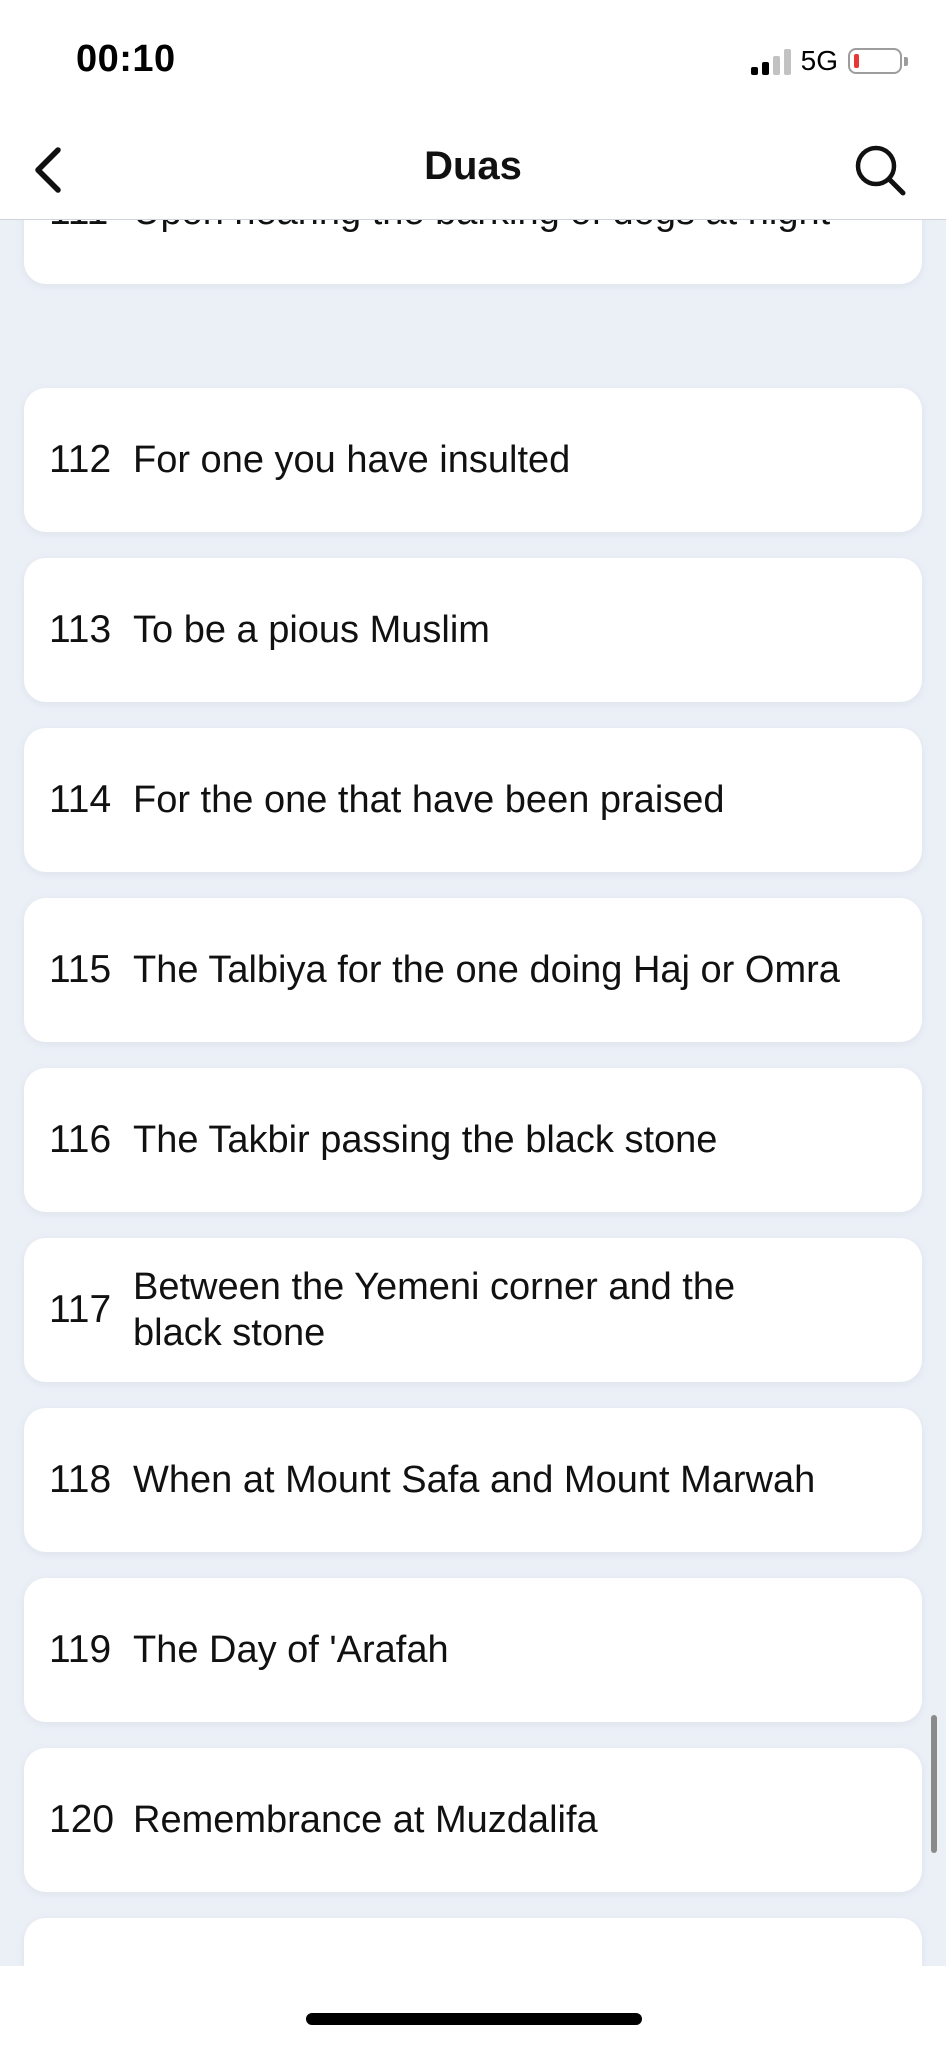 Image resolution: width=946 pixels, height=2048 pixels. Describe the element at coordinates (473, 2007) in the screenshot. I see `home-indicator-area` at that location.